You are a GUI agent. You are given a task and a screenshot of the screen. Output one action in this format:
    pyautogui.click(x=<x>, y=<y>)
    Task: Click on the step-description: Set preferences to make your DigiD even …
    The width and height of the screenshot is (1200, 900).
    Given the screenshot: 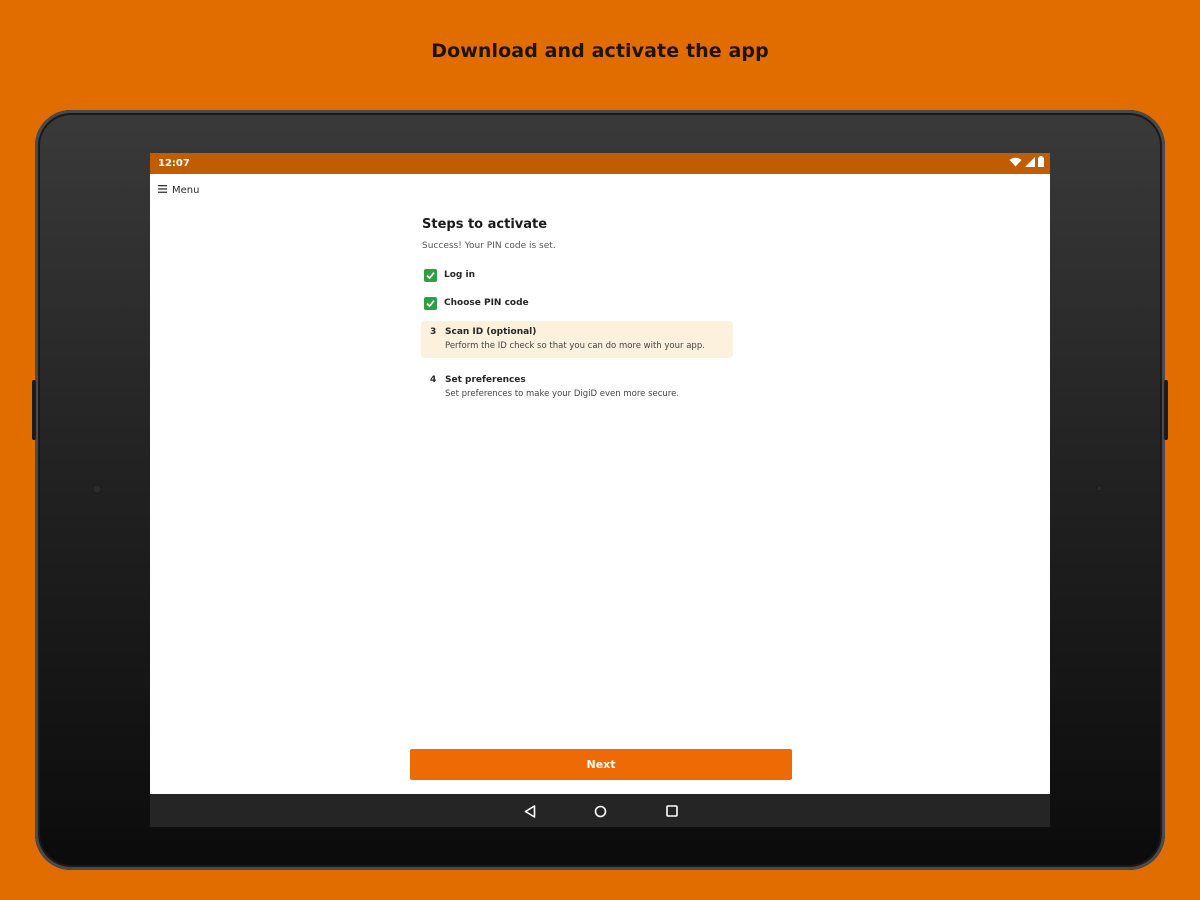 What is the action you would take?
    pyautogui.click(x=562, y=394)
    